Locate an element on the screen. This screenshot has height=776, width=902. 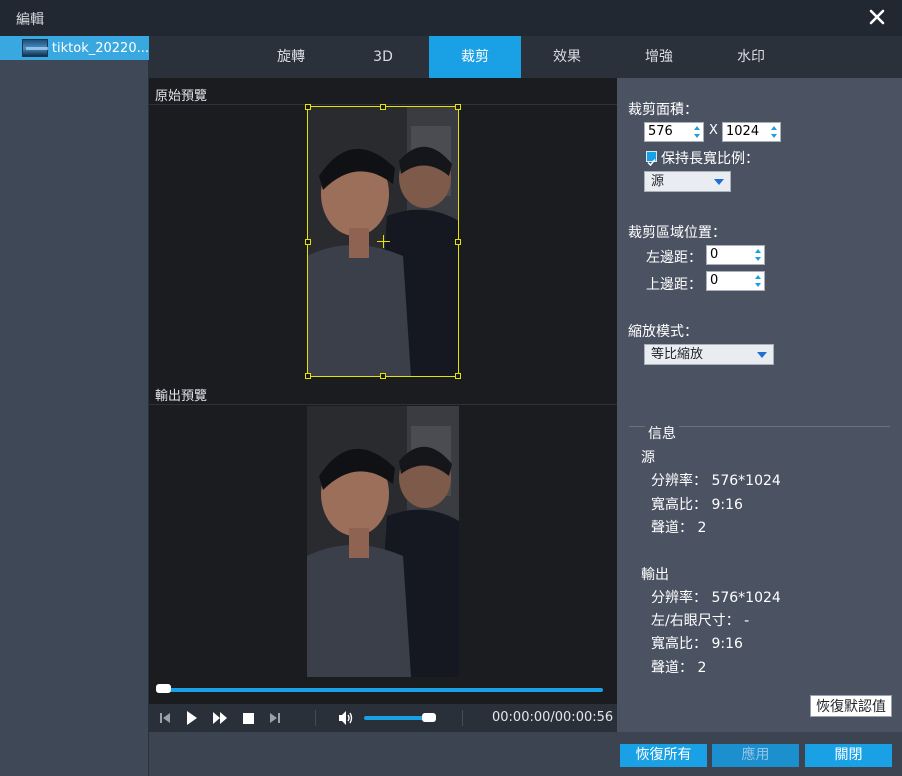
time-display: 00:00:00/00:00:56 is located at coordinates (553, 717).